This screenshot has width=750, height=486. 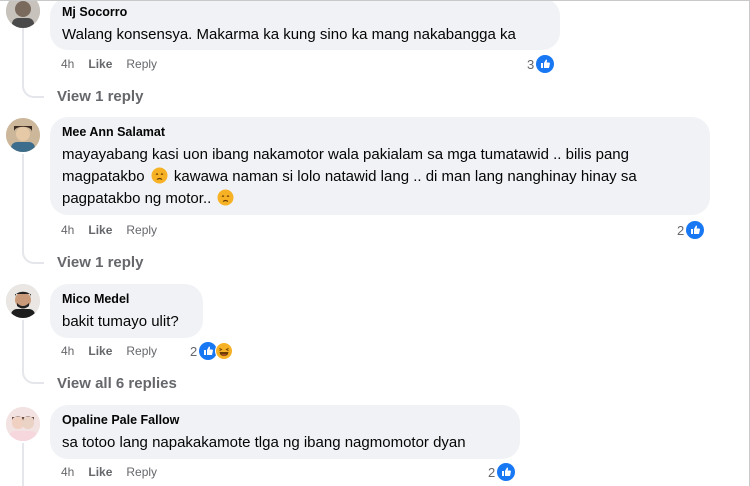 What do you see at coordinates (103, 176) in the screenshot?
I see `comment-text-line: magpatakbo` at bounding box center [103, 176].